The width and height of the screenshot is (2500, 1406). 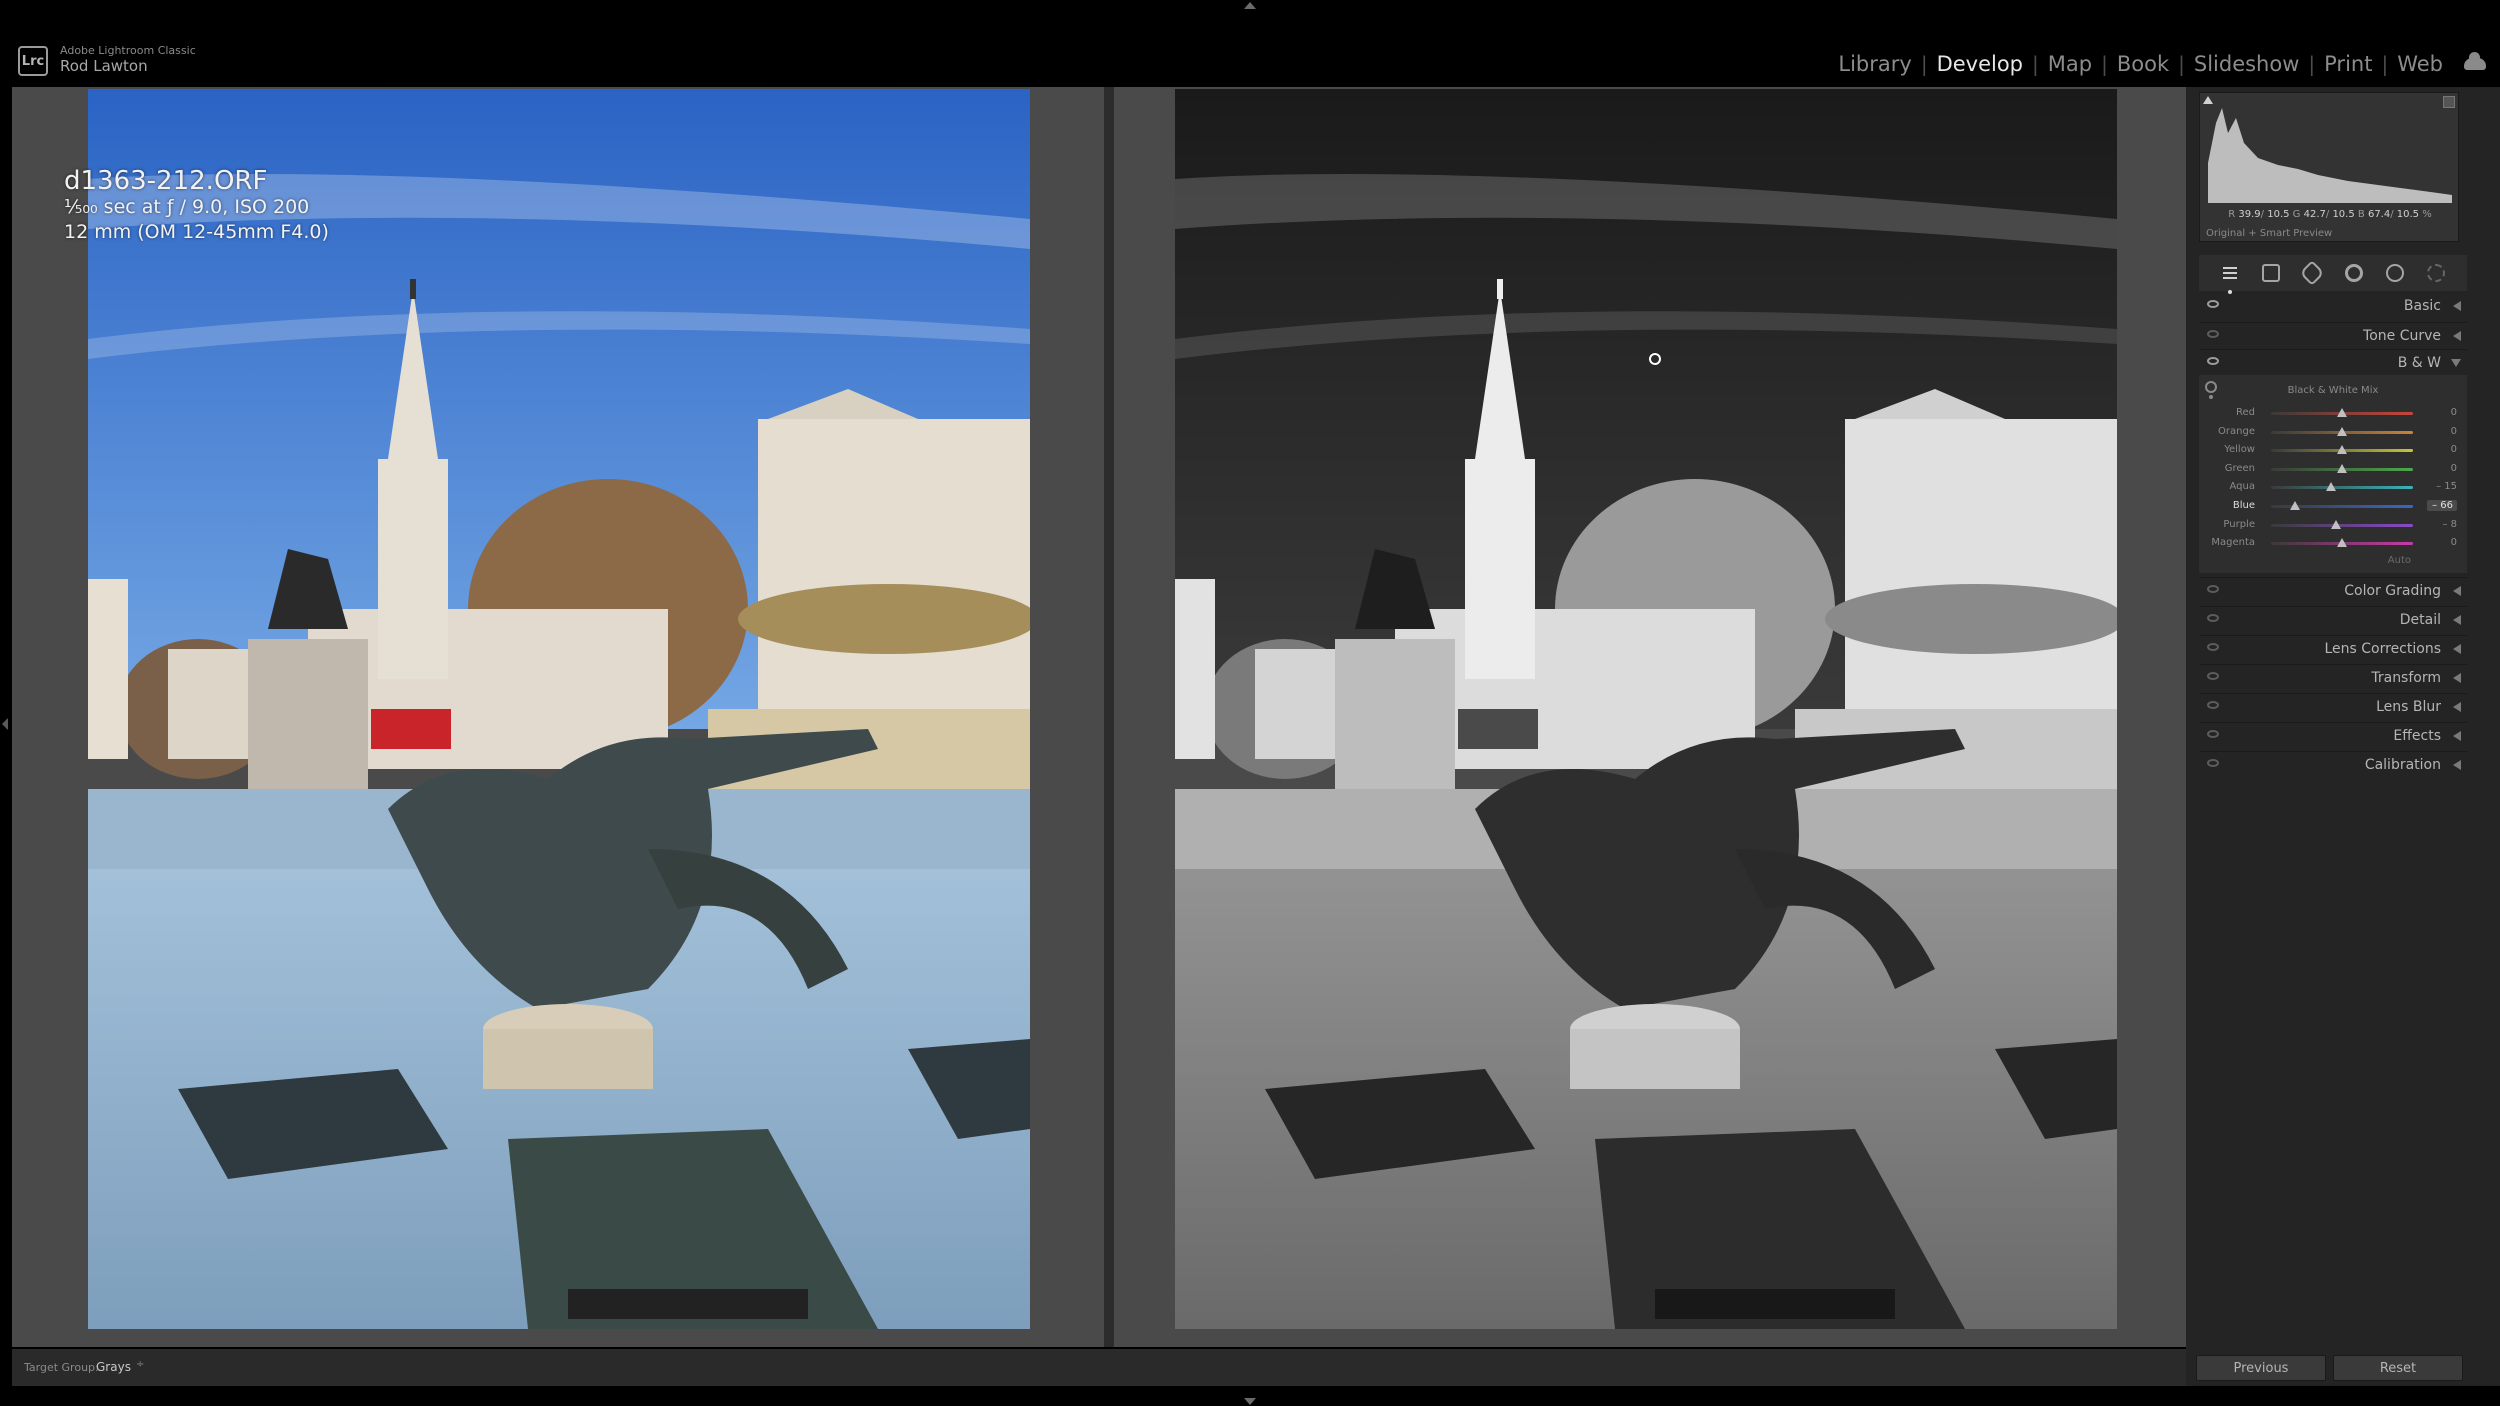 What do you see at coordinates (5, 724) in the screenshot?
I see `collapse-left-panel-icon` at bounding box center [5, 724].